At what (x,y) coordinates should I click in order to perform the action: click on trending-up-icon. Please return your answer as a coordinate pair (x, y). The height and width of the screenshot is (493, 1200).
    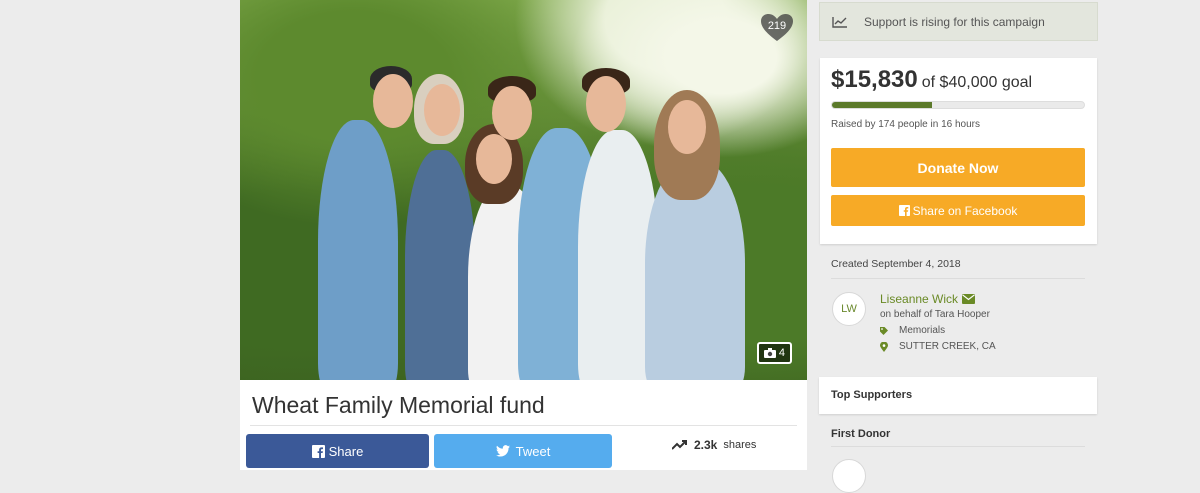
    Looking at the image, I should click on (679, 445).